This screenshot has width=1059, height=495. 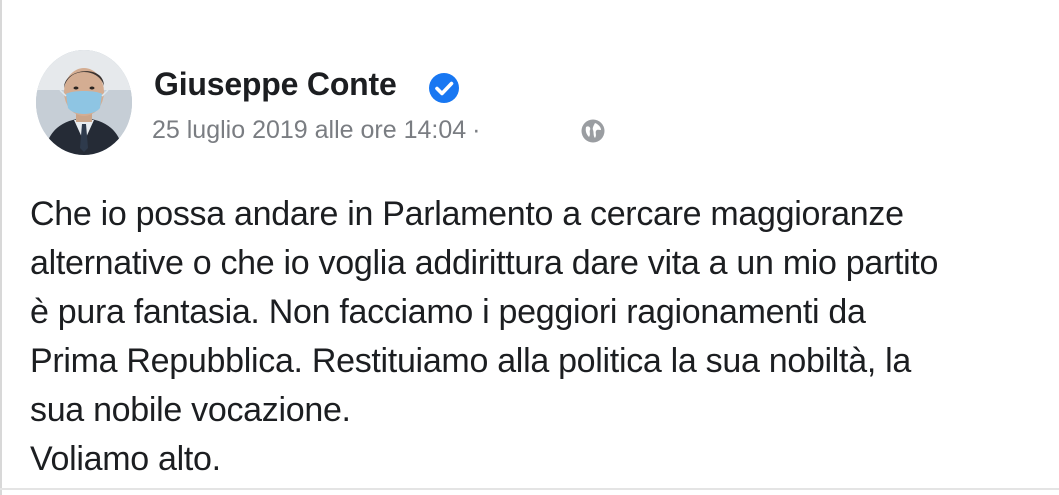 I want to click on post-meta: 25 luglio 2019 alle ore 14:04 ·, so click(x=319, y=130).